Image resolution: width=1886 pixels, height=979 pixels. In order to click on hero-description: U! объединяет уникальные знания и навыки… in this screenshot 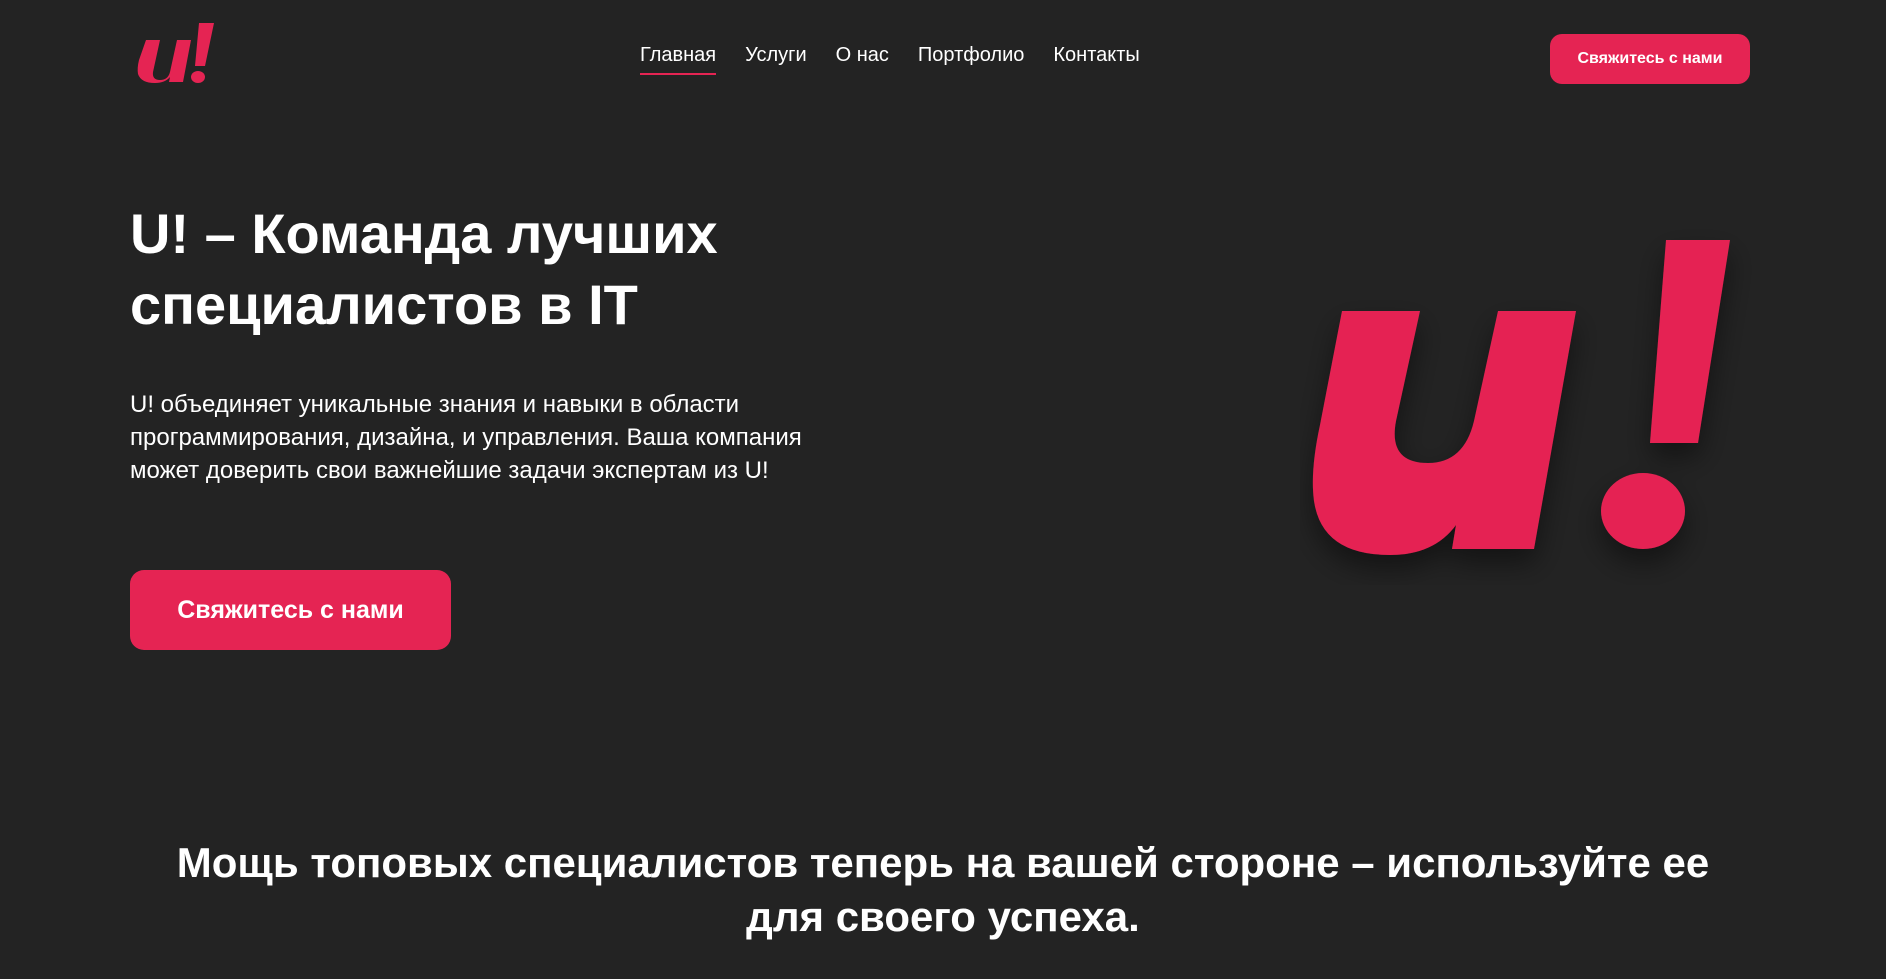, I will do `click(466, 437)`.